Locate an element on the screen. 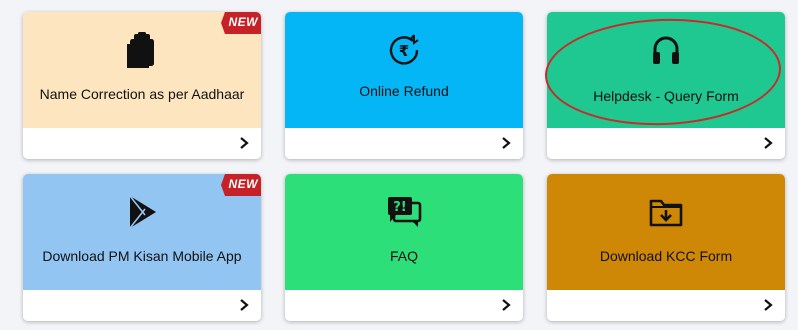 Image resolution: width=798 pixels, height=330 pixels. play-store-icon is located at coordinates (142, 212).